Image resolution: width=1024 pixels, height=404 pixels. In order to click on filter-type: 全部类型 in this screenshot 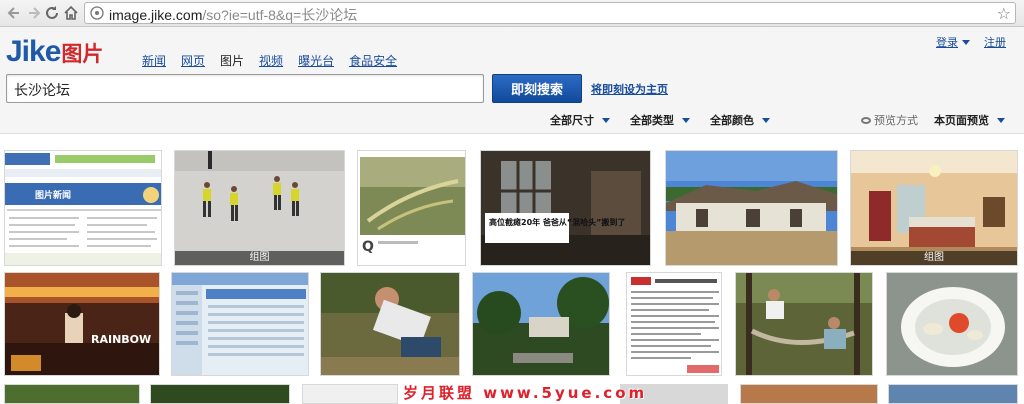, I will do `click(660, 120)`.